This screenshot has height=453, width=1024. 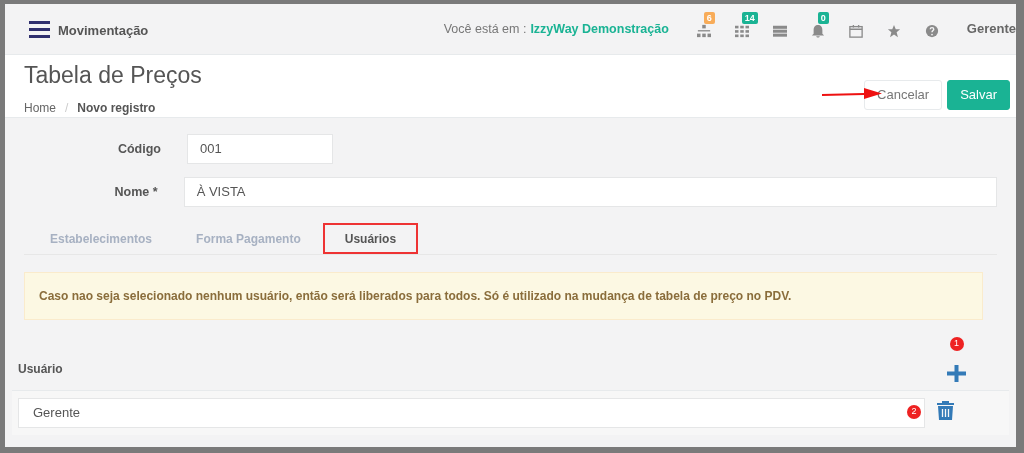 I want to click on menu-icon, so click(x=39, y=29).